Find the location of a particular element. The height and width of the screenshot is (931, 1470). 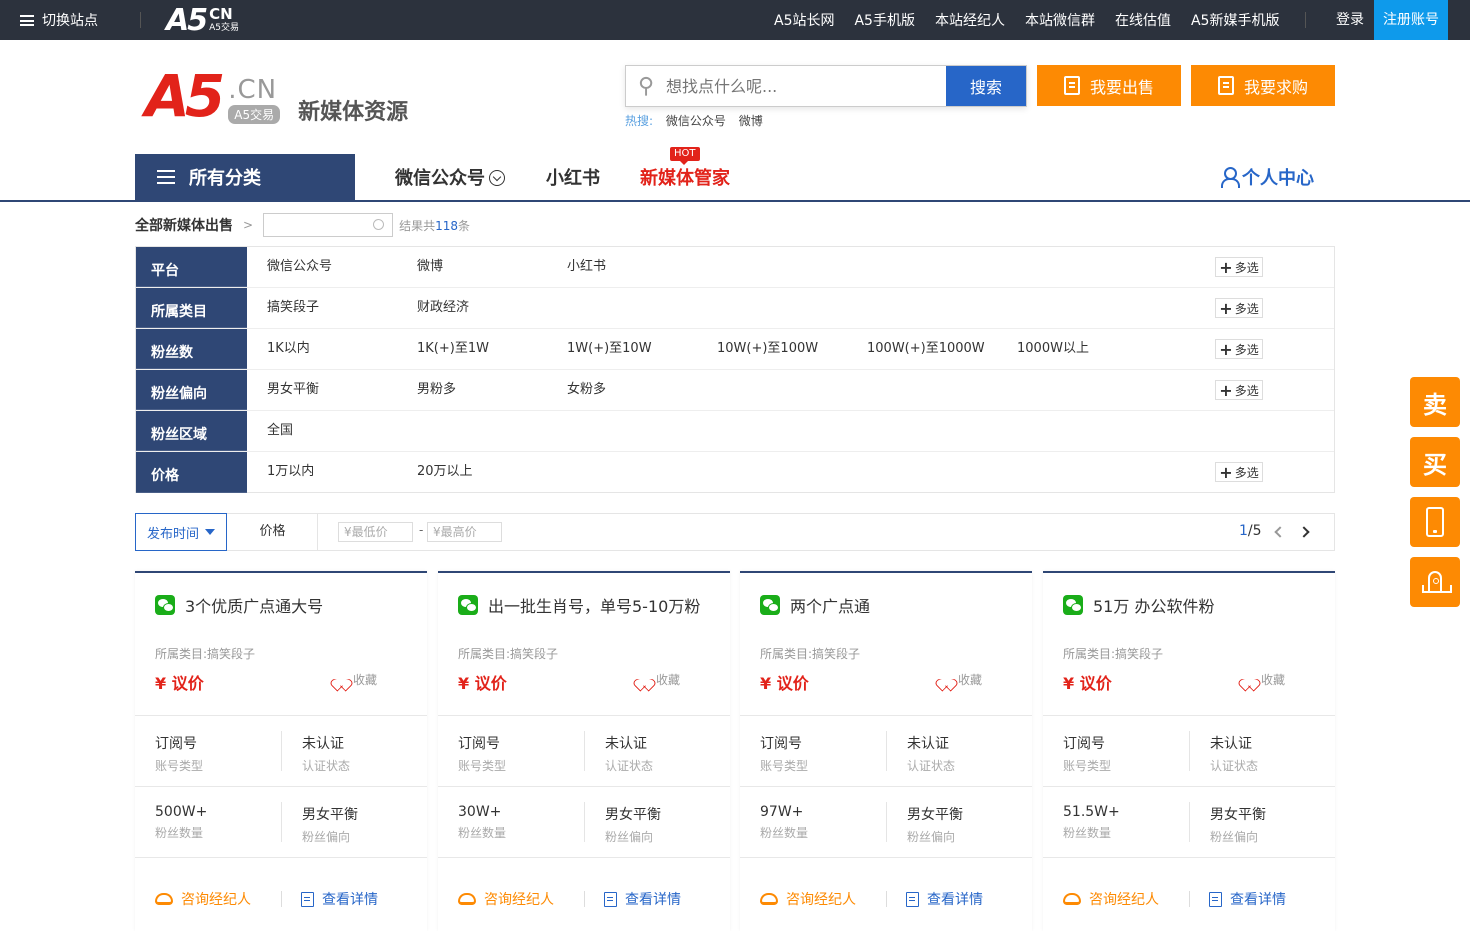

search-input is located at coordinates (806, 86).